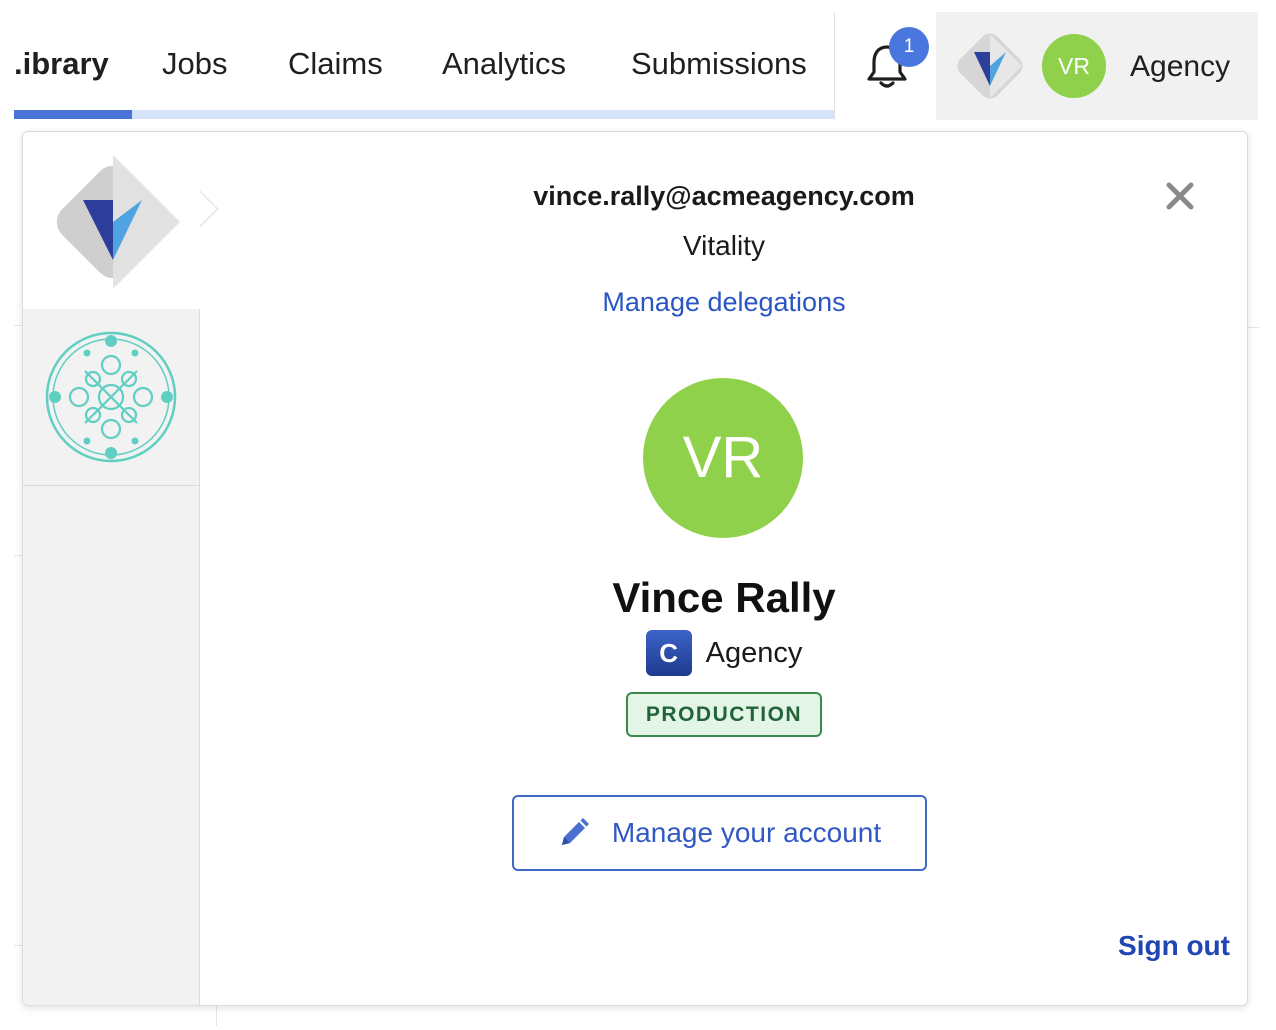 This screenshot has height=1030, width=1276. I want to click on environment-badge: PRODUCTION, so click(724, 714).